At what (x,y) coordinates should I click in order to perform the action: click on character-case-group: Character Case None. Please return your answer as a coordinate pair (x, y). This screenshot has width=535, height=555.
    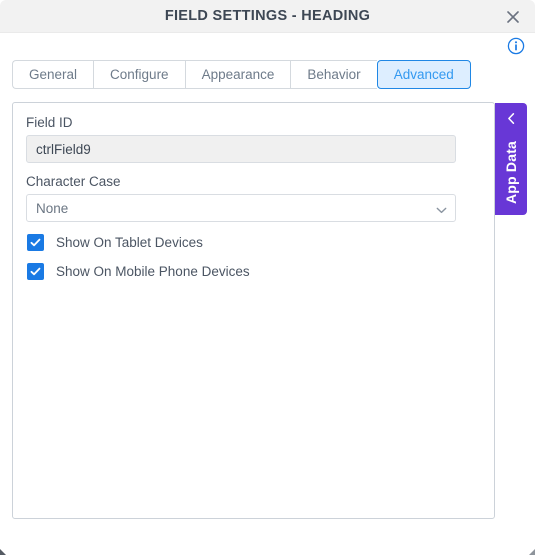
    Looking at the image, I should click on (241, 198).